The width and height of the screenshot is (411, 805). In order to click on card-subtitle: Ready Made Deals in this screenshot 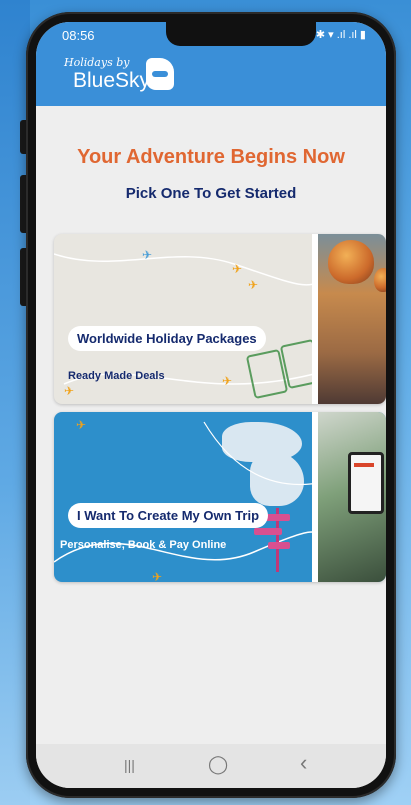, I will do `click(116, 376)`.